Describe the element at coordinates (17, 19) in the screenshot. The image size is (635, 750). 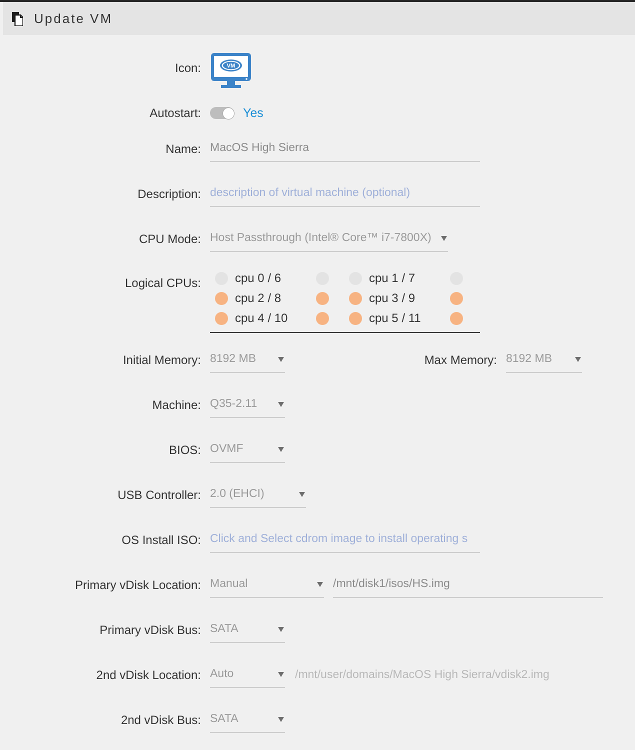
I see `documents-icon` at that location.